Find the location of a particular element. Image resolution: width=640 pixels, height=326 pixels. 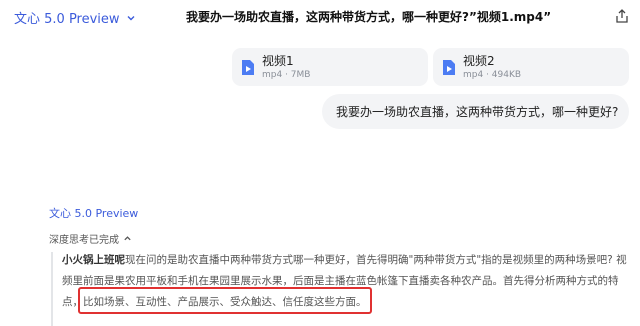

thinking-username: 小火锅上班呢 is located at coordinates (93, 260).